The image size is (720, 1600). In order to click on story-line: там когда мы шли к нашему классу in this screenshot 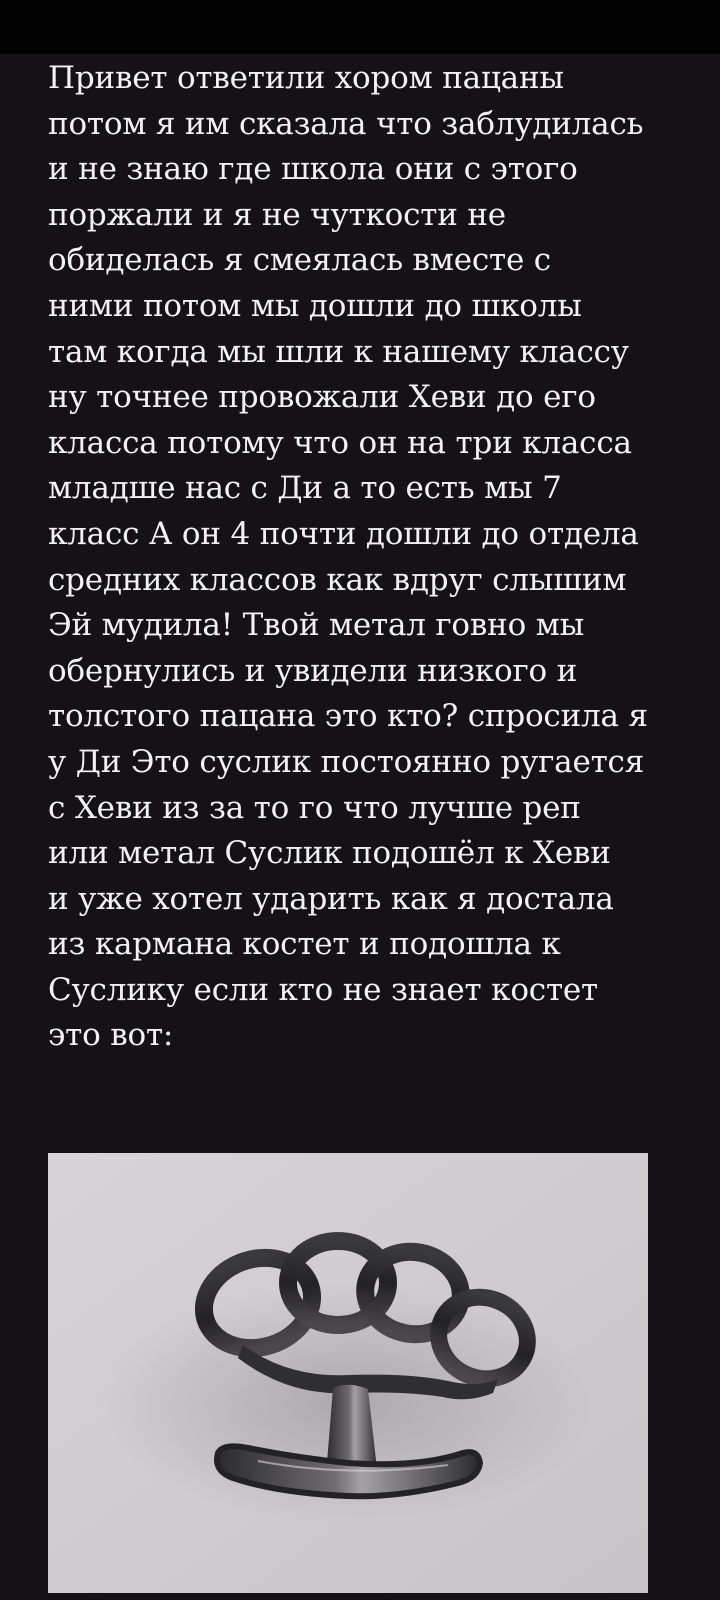, I will do `click(338, 351)`.